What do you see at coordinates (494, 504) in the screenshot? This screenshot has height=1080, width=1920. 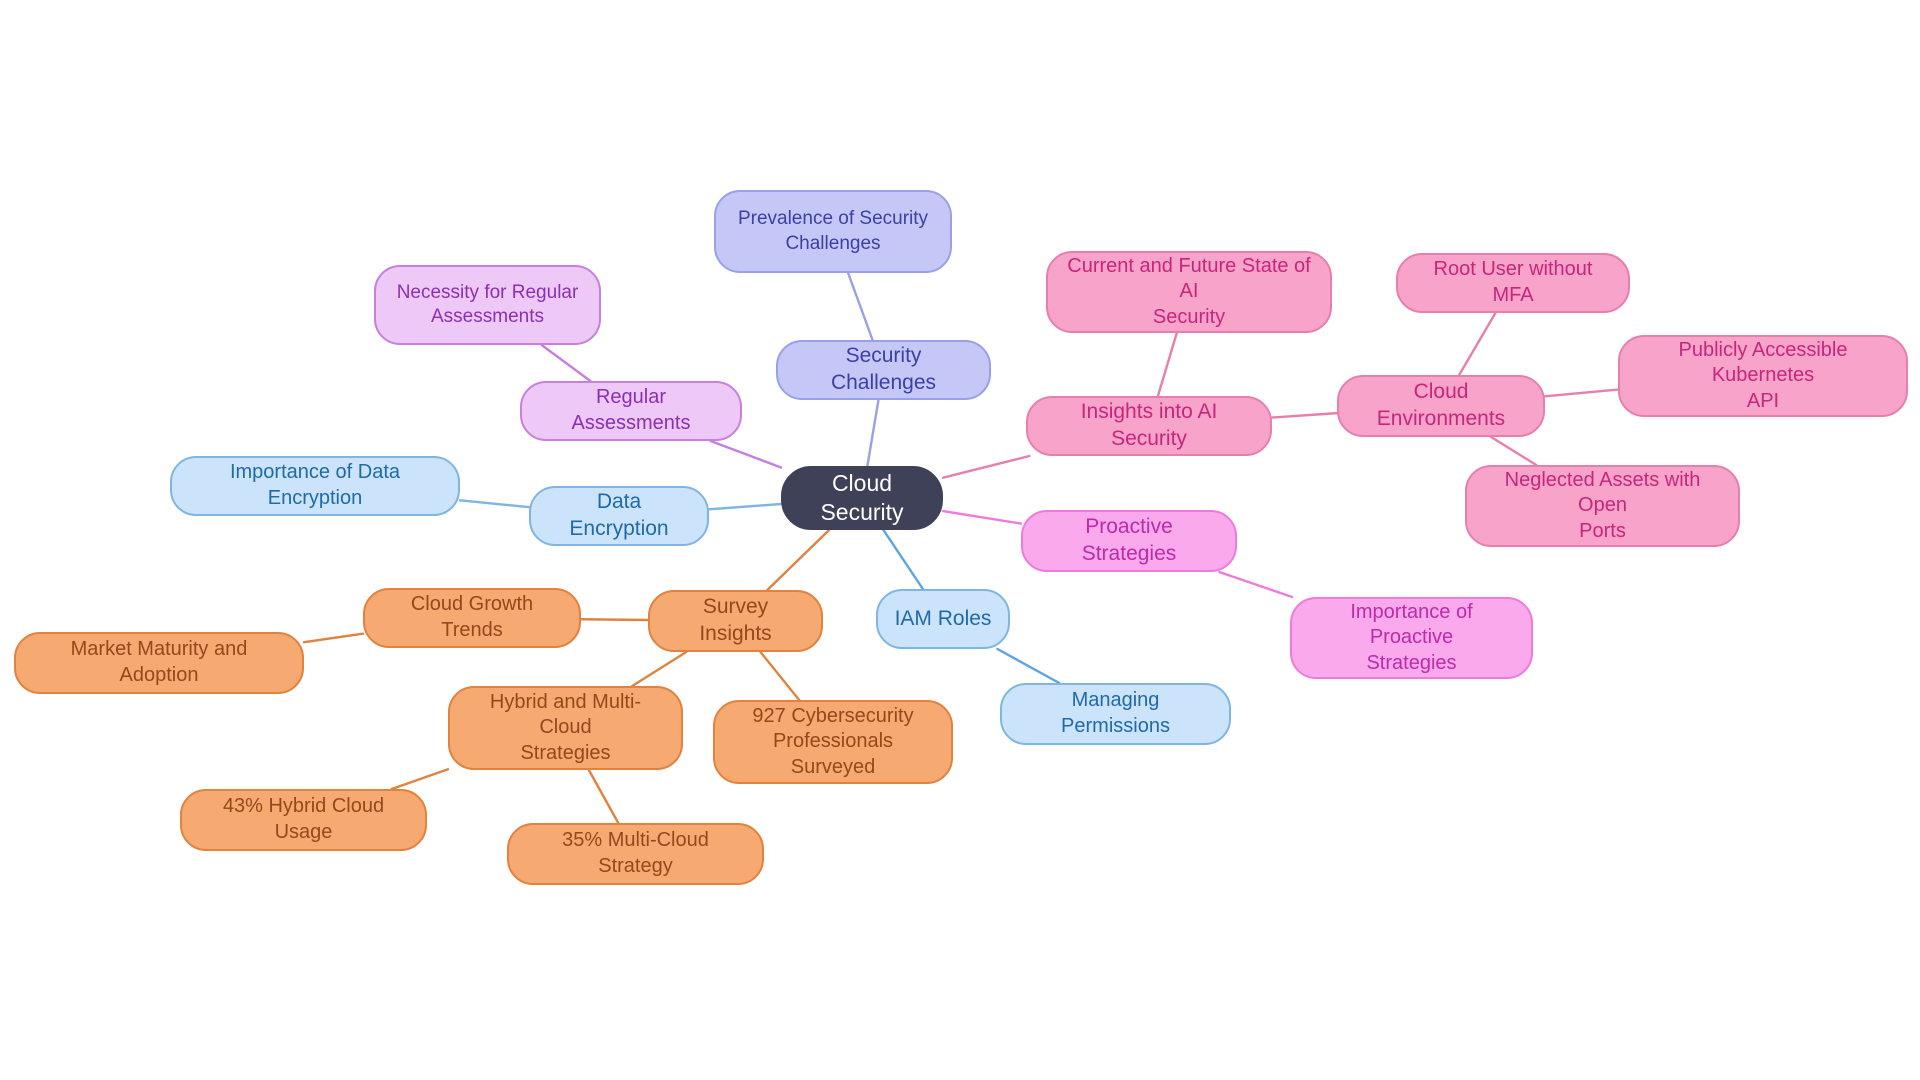 I see `mindmap-edge-data_encryption-to-importance_encryption` at bounding box center [494, 504].